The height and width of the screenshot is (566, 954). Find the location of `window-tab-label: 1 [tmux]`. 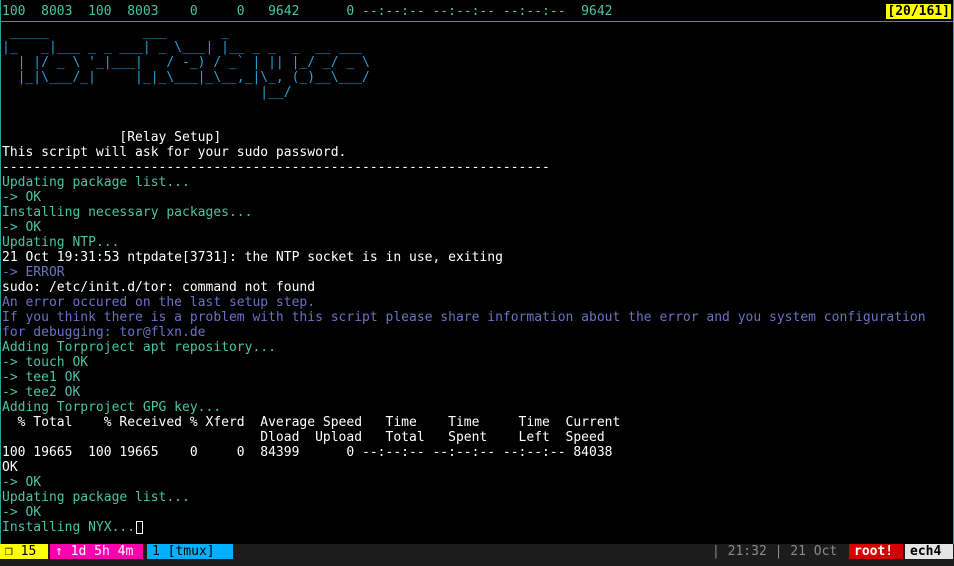

window-tab-label: 1 [tmux] is located at coordinates (183, 551).